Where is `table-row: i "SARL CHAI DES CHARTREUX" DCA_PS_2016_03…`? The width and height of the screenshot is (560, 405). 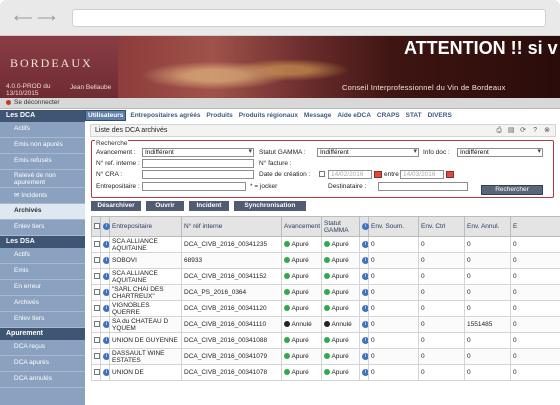 table-row: i "SARL CHAI DES CHARTREUX" DCA_PS_2016_03… is located at coordinates (325, 292).